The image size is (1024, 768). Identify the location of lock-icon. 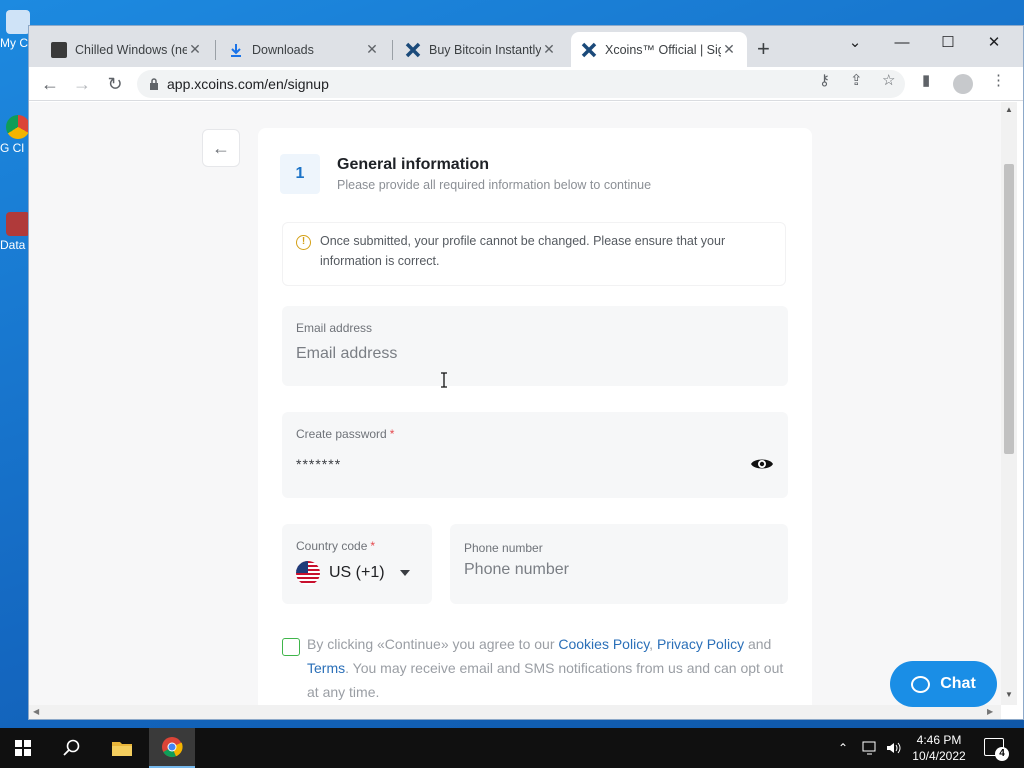
(154, 84).